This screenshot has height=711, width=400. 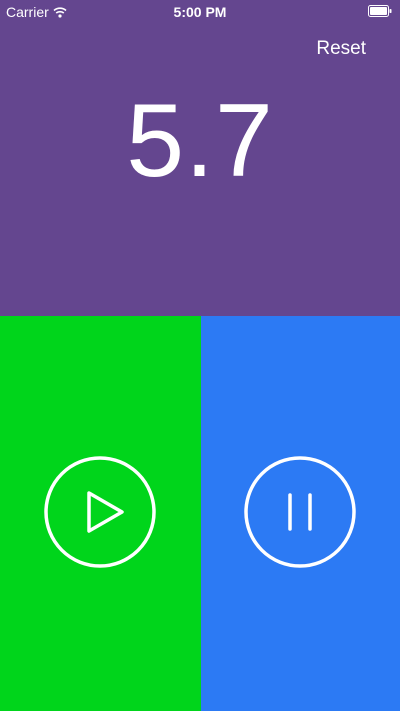 What do you see at coordinates (341, 49) in the screenshot?
I see `reset-button: Reset` at bounding box center [341, 49].